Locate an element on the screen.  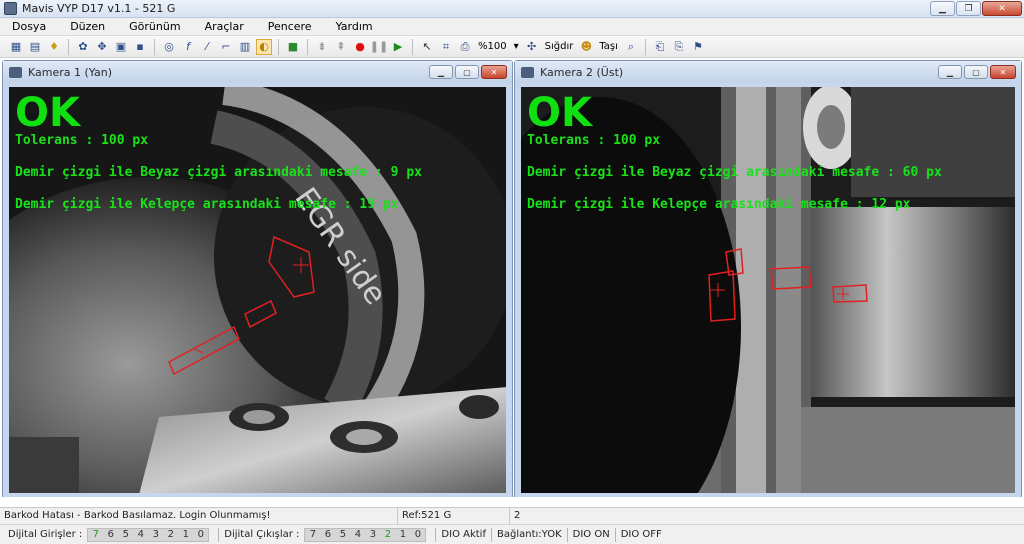
play-icon: ▶ is located at coordinates (398, 47).